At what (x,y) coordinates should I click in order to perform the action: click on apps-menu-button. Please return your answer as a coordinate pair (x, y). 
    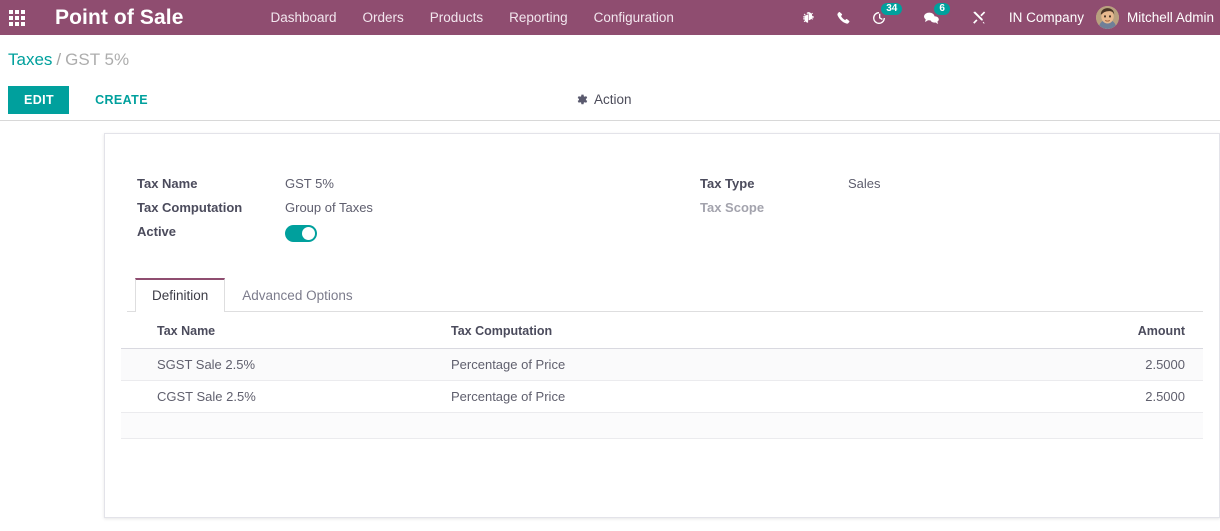
    Looking at the image, I should click on (17, 17).